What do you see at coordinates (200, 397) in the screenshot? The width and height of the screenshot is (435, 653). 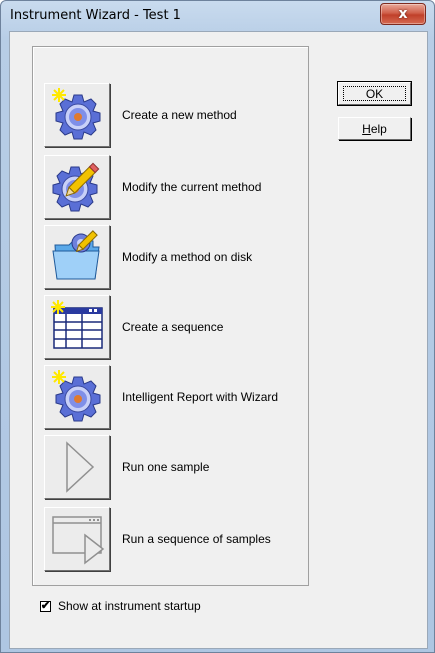 I see `intelligent-report-label: Intelligent Report with Wizard` at bounding box center [200, 397].